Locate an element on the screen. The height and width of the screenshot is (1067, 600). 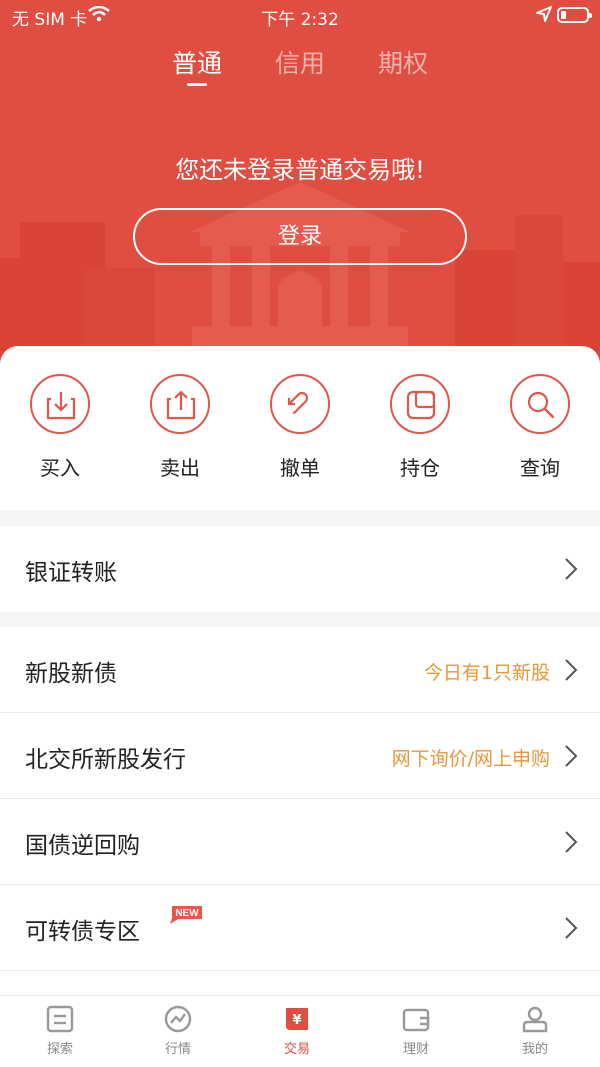
tab-credit: 信用 is located at coordinates (300, 62).